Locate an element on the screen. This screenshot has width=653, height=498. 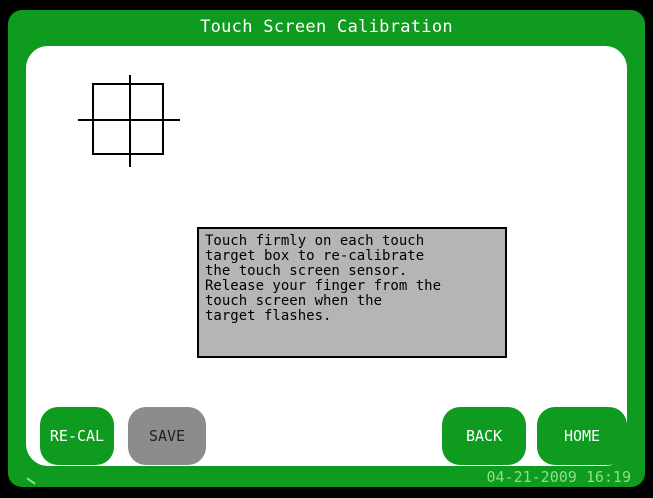
status-datetime: 04-21-2009 16:19 is located at coordinates (559, 477).